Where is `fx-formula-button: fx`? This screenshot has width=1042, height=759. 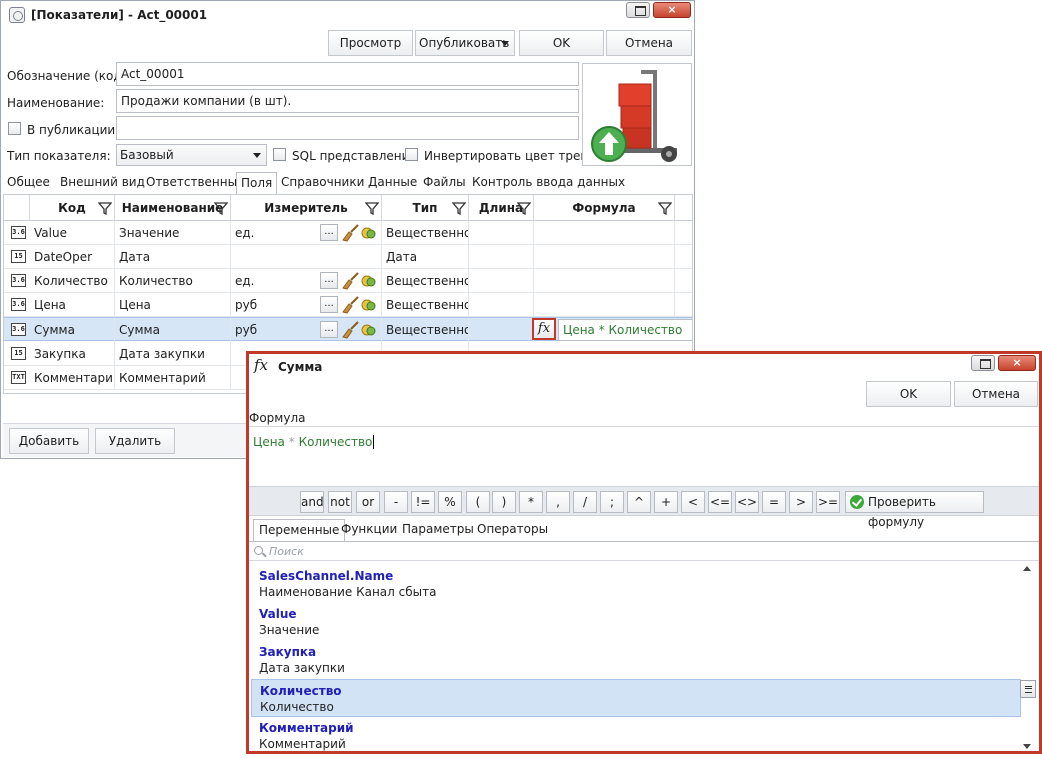
fx-formula-button: fx is located at coordinates (544, 329).